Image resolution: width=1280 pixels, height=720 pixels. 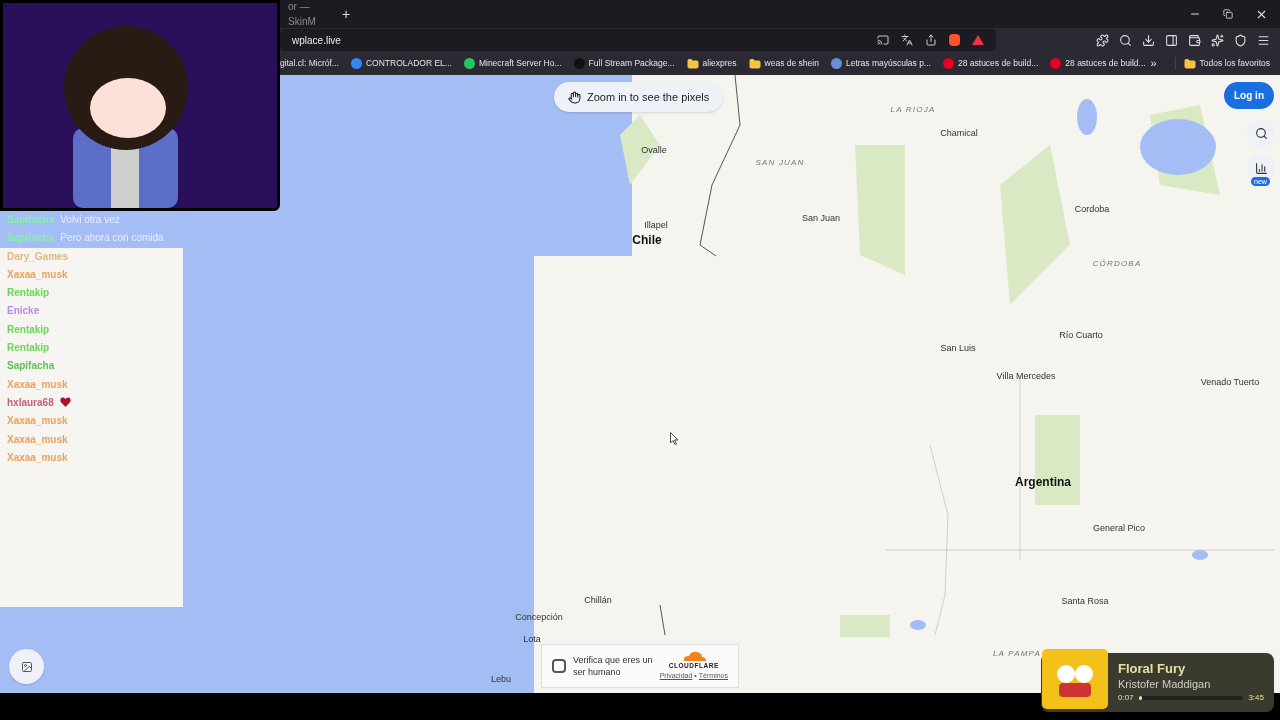 I want to click on zoom-hint-pill: Zoom in to see the pixels, so click(x=639, y=97).